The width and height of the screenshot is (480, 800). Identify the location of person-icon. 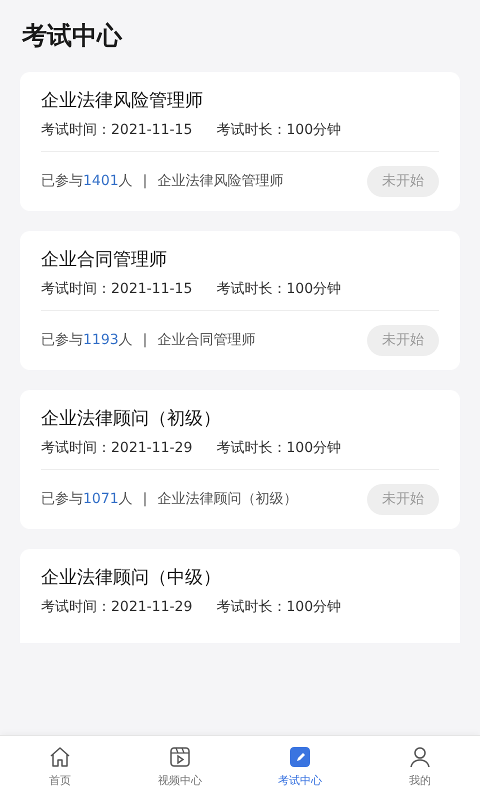
(420, 757).